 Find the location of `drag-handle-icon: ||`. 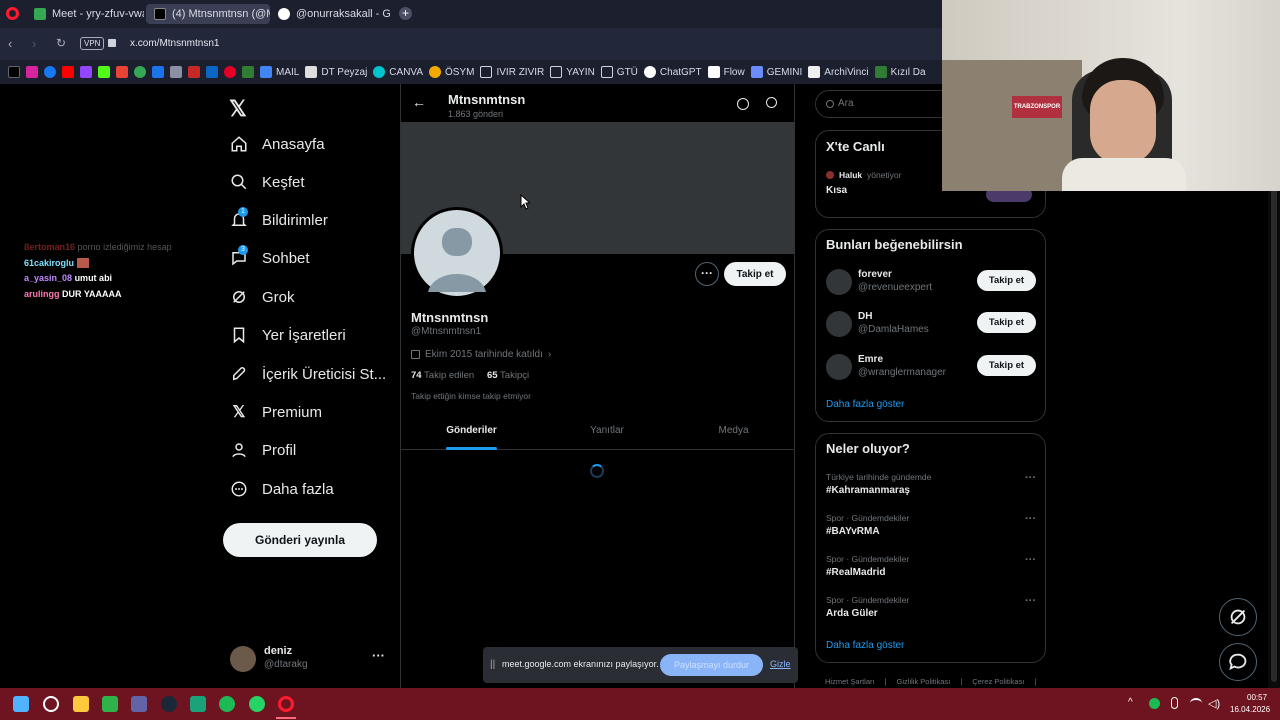

drag-handle-icon: || is located at coordinates (492, 664).